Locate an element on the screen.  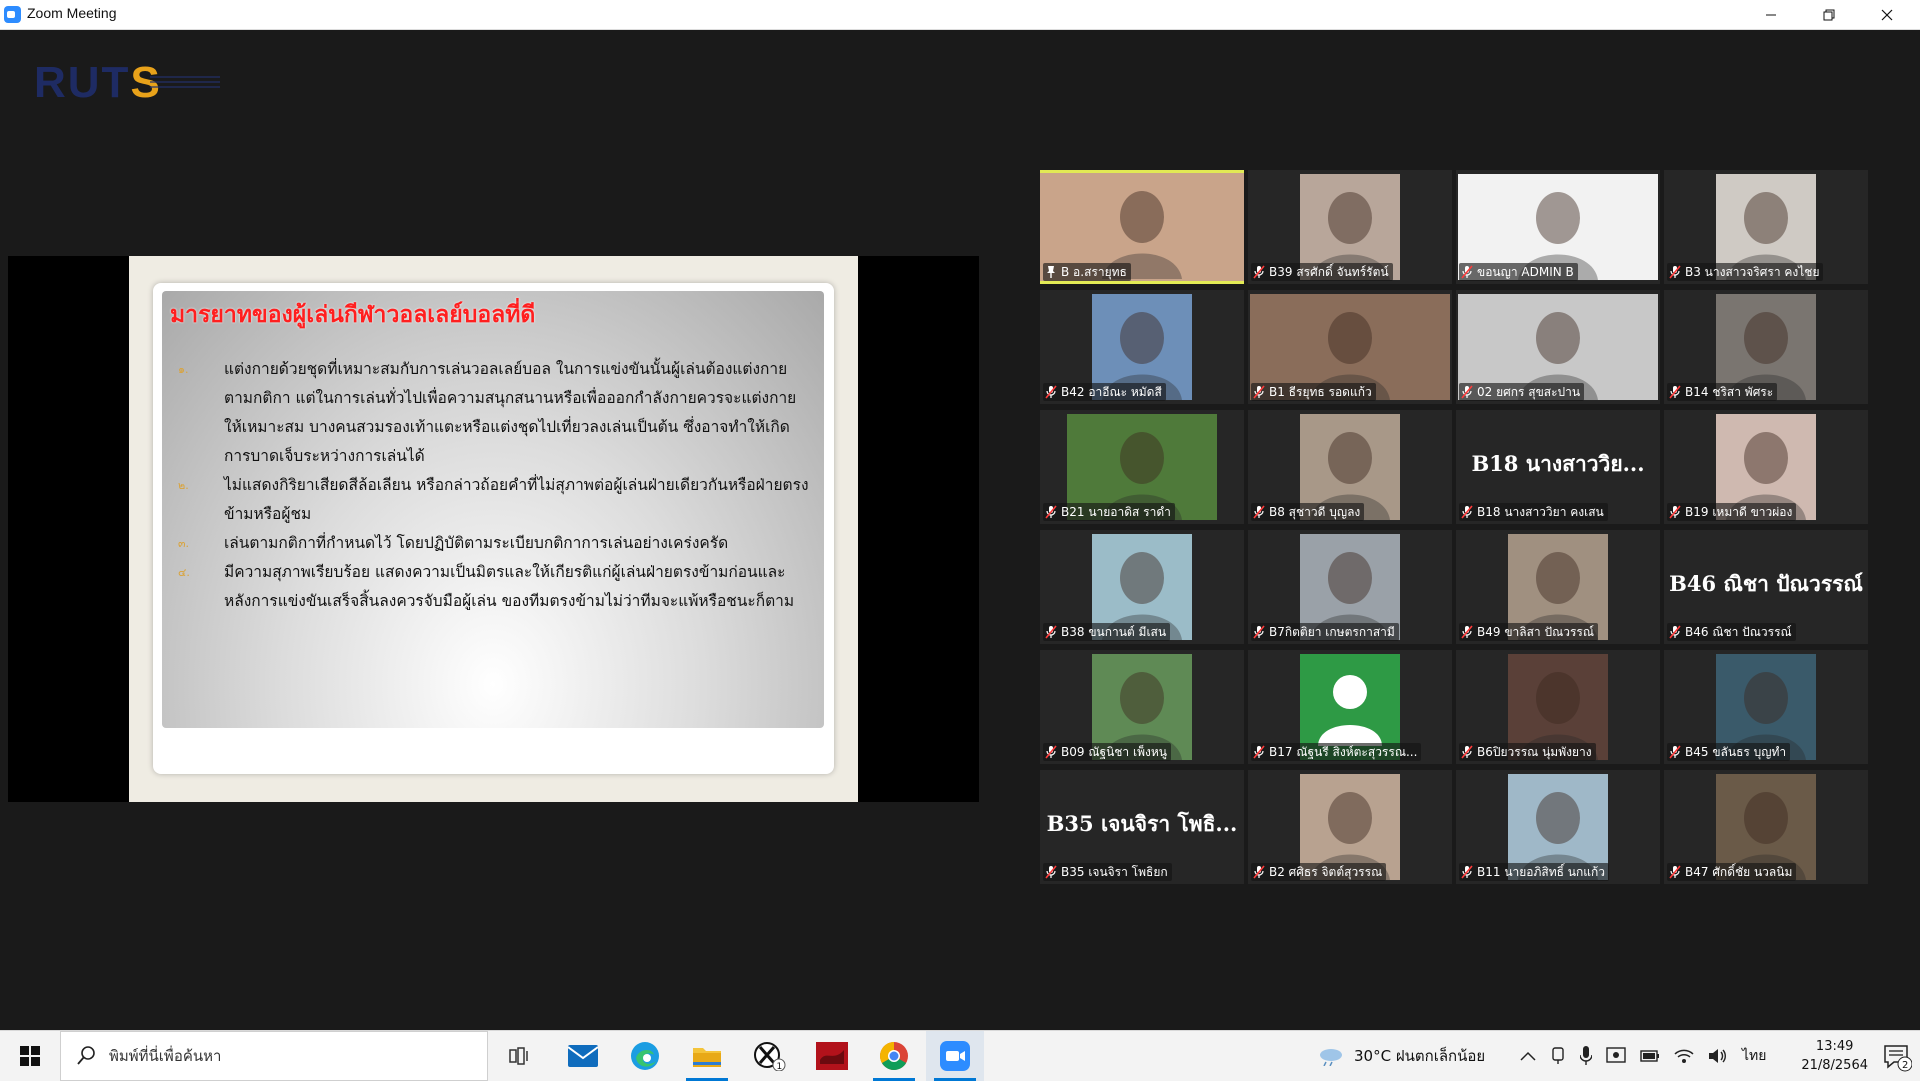
participant-tile: B49 ขาลิสา ปัณวรรณ์ is located at coordinates (1558, 587).